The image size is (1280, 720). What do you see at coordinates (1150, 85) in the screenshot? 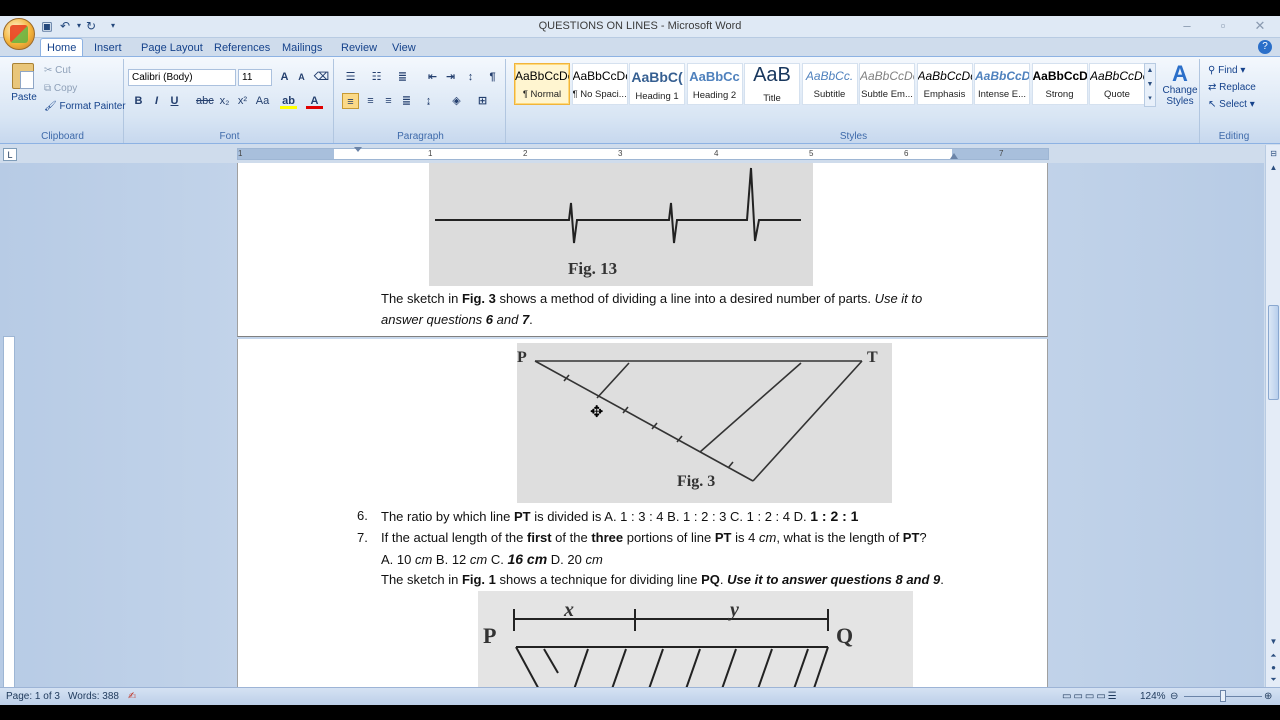
I see `styles-scroll: ▲ ▼ ▾` at bounding box center [1150, 85].